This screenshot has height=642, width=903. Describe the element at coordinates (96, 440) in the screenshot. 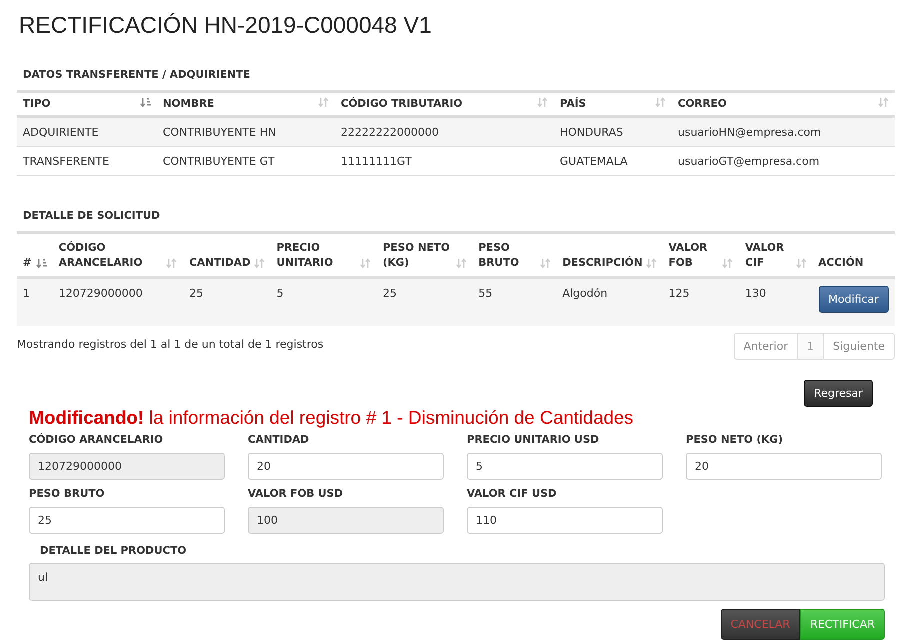

I see `field-label: CÓDIGO ARANCELARIO` at that location.